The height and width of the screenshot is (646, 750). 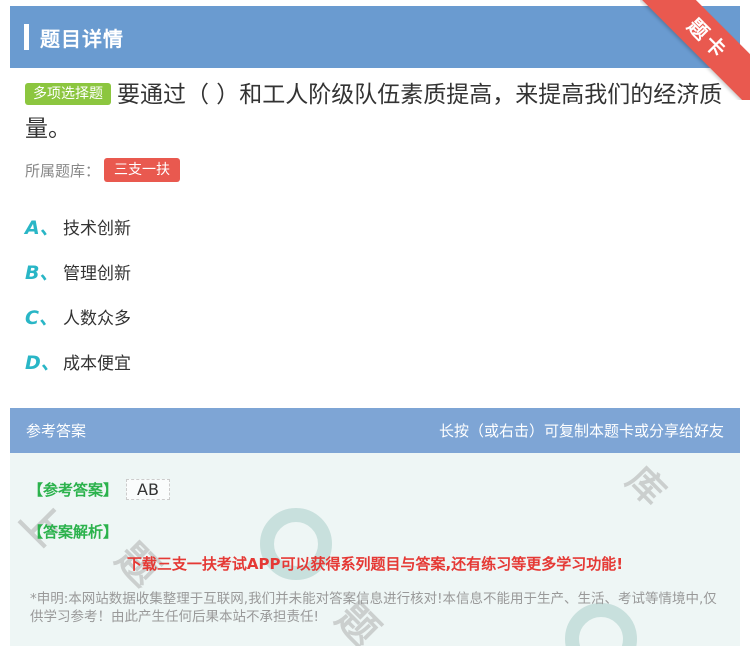 I want to click on detail-header: 题目详情, so click(x=375, y=37).